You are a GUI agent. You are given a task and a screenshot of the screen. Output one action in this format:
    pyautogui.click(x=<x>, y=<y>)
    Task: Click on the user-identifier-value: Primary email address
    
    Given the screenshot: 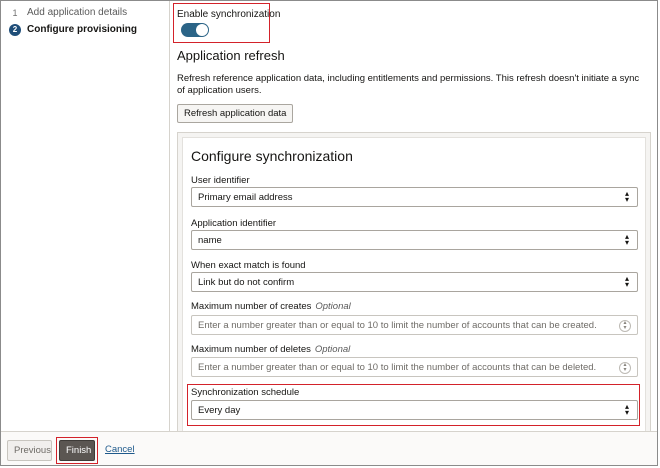 What is the action you would take?
    pyautogui.click(x=245, y=197)
    